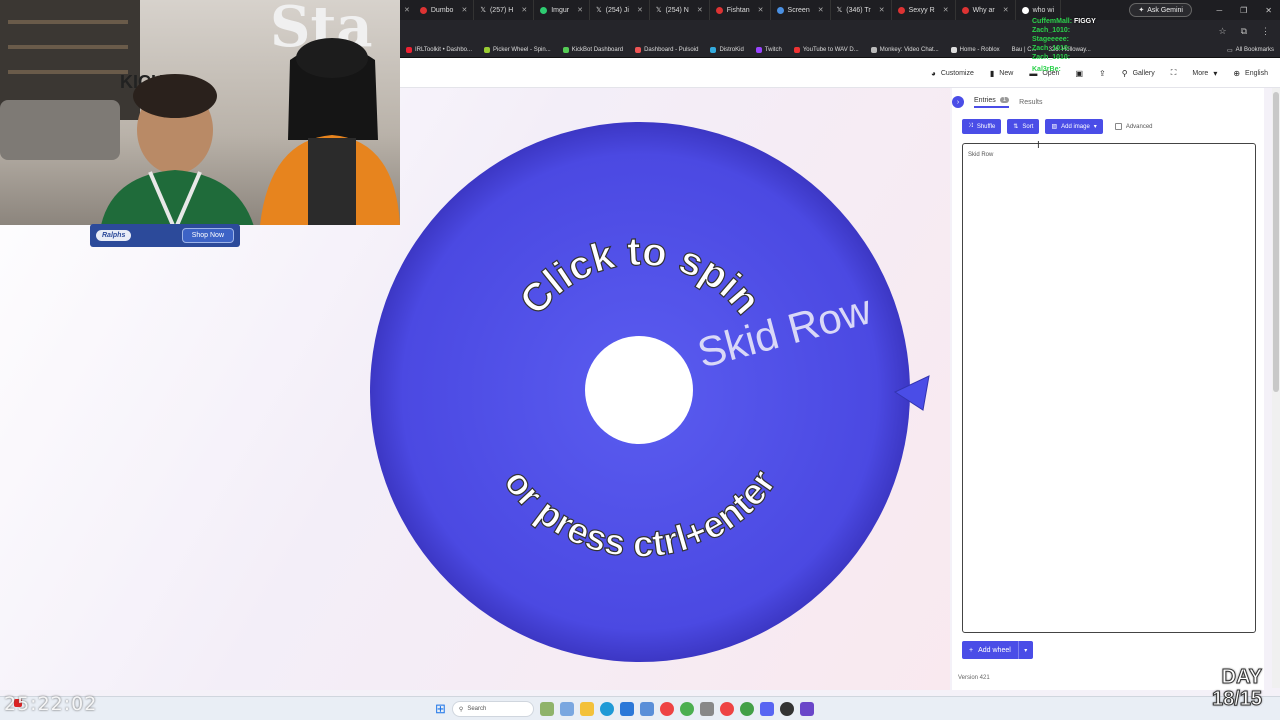 The height and width of the screenshot is (720, 1280). Describe the element at coordinates (801, 10) in the screenshot. I see `browser-tab: Screen ✕` at that location.